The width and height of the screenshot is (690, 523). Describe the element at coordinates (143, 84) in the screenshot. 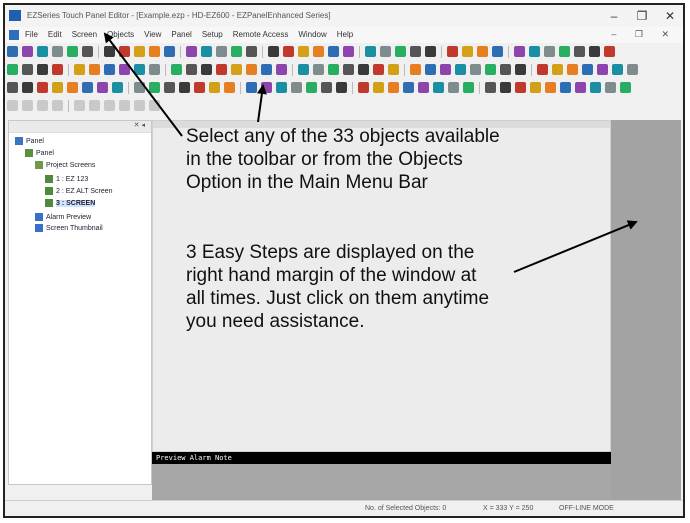

I see `arrow-to-objects-menu` at that location.